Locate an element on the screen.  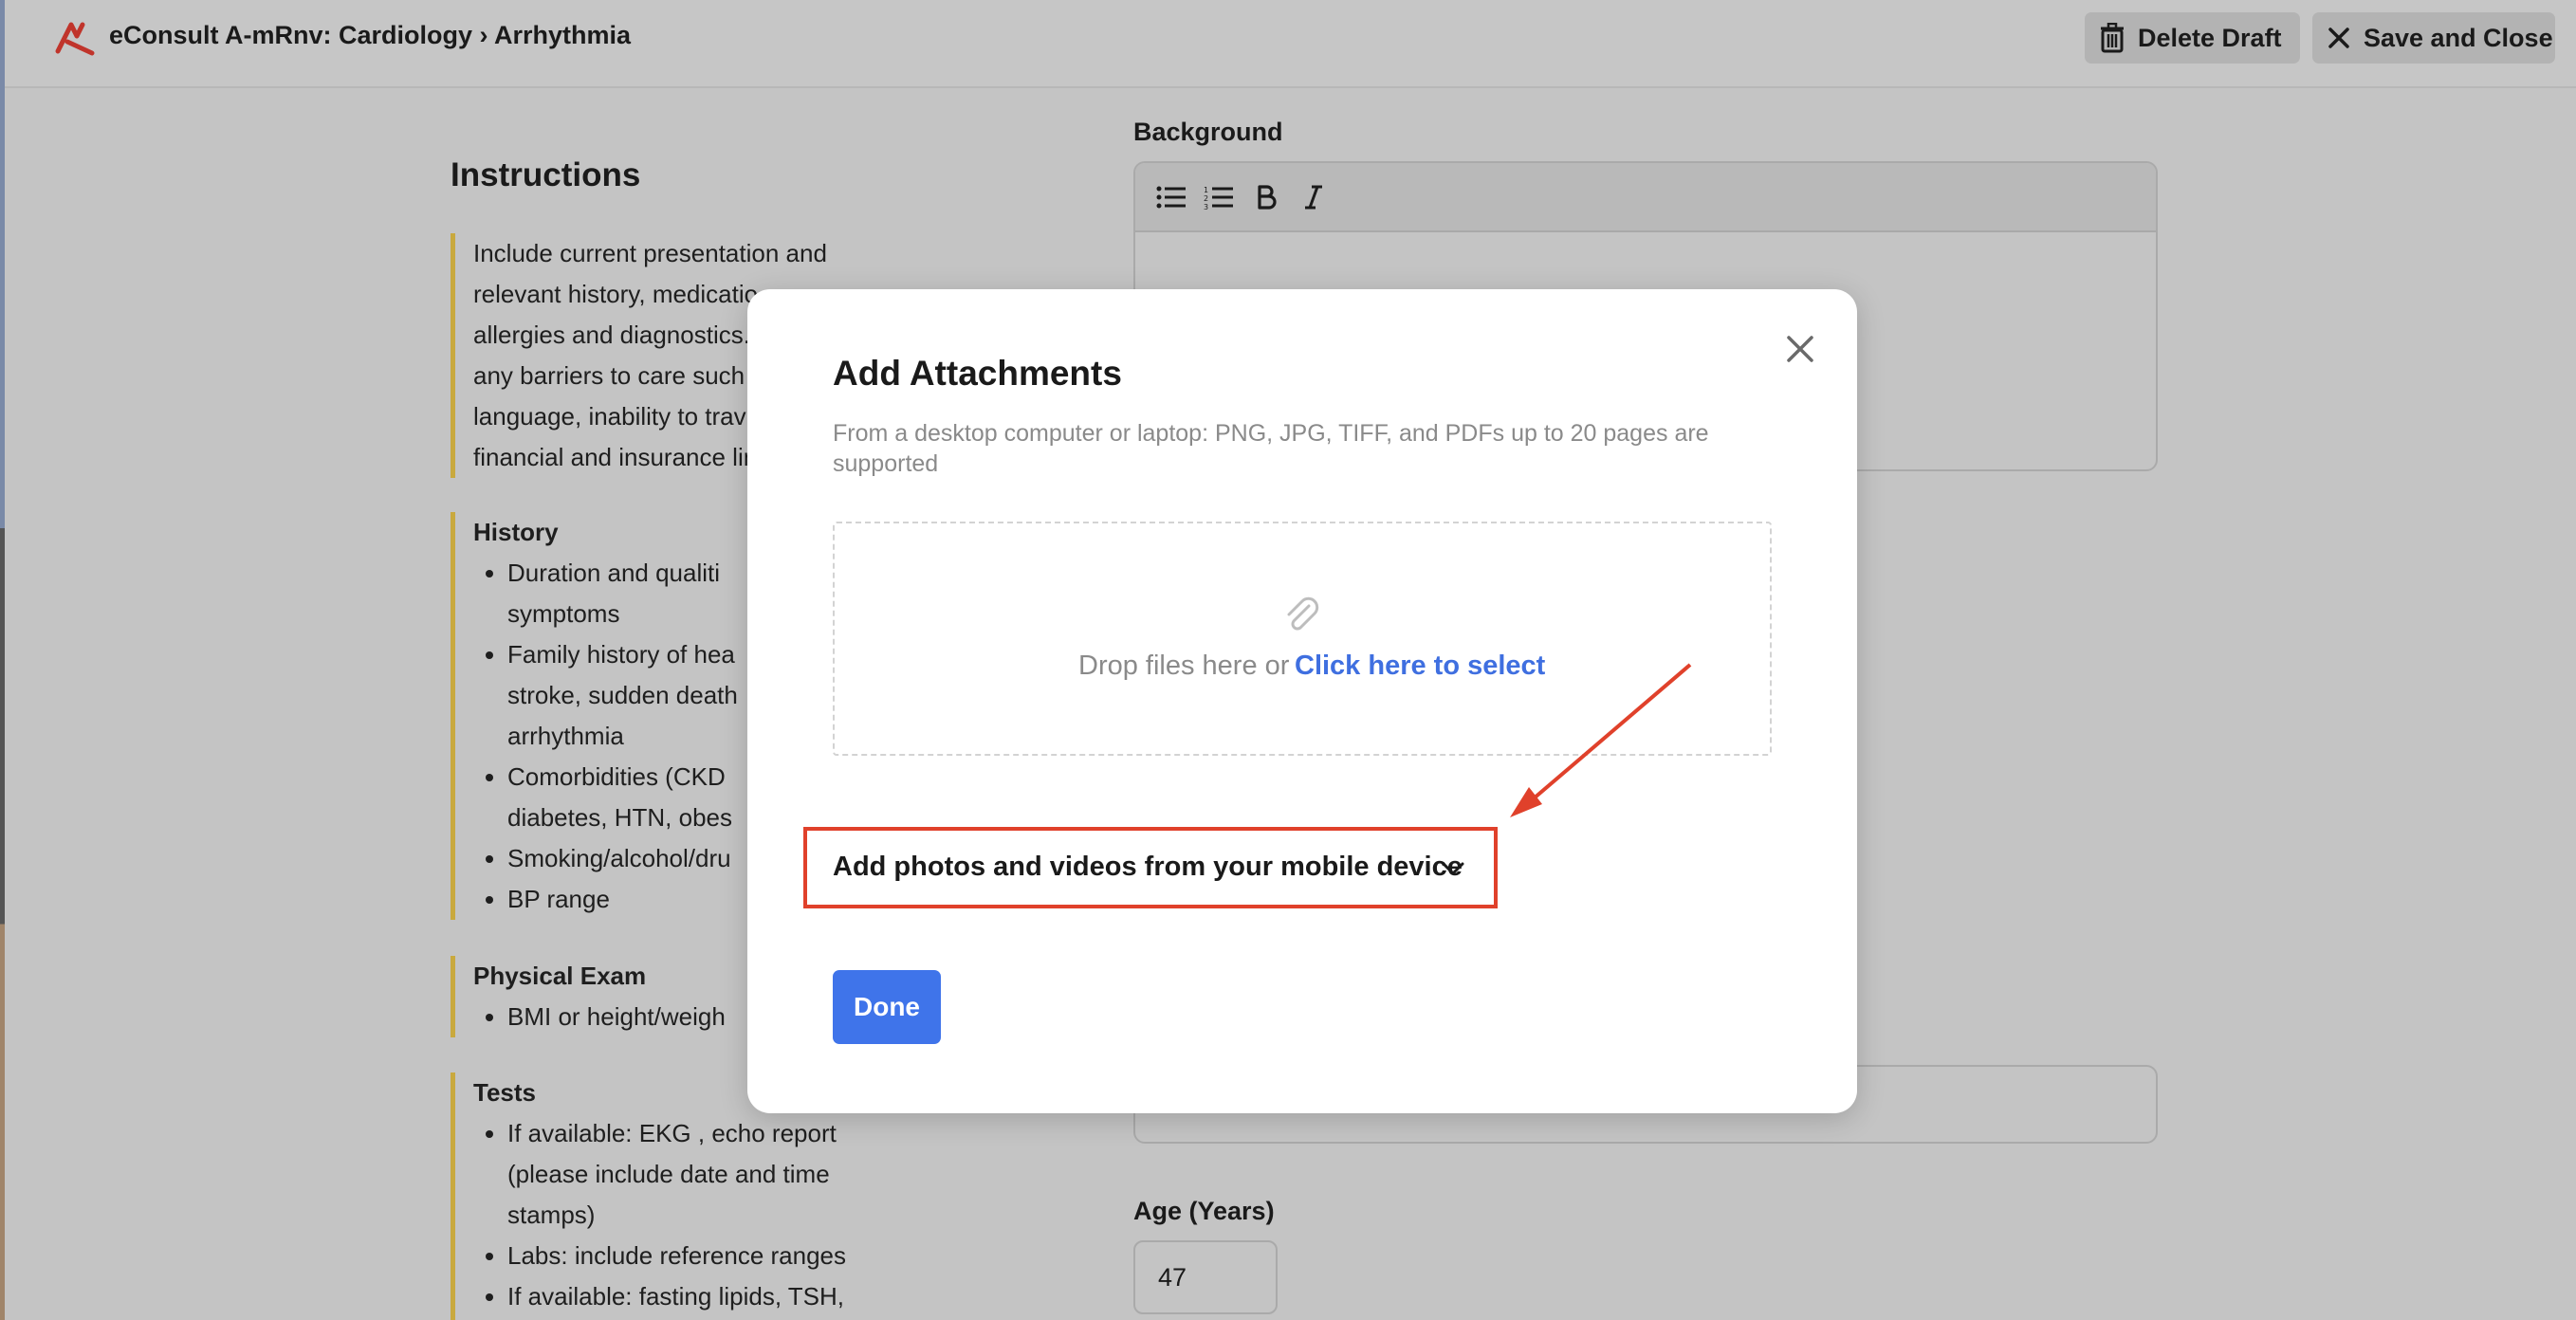
paperclip-icon is located at coordinates (1303, 613).